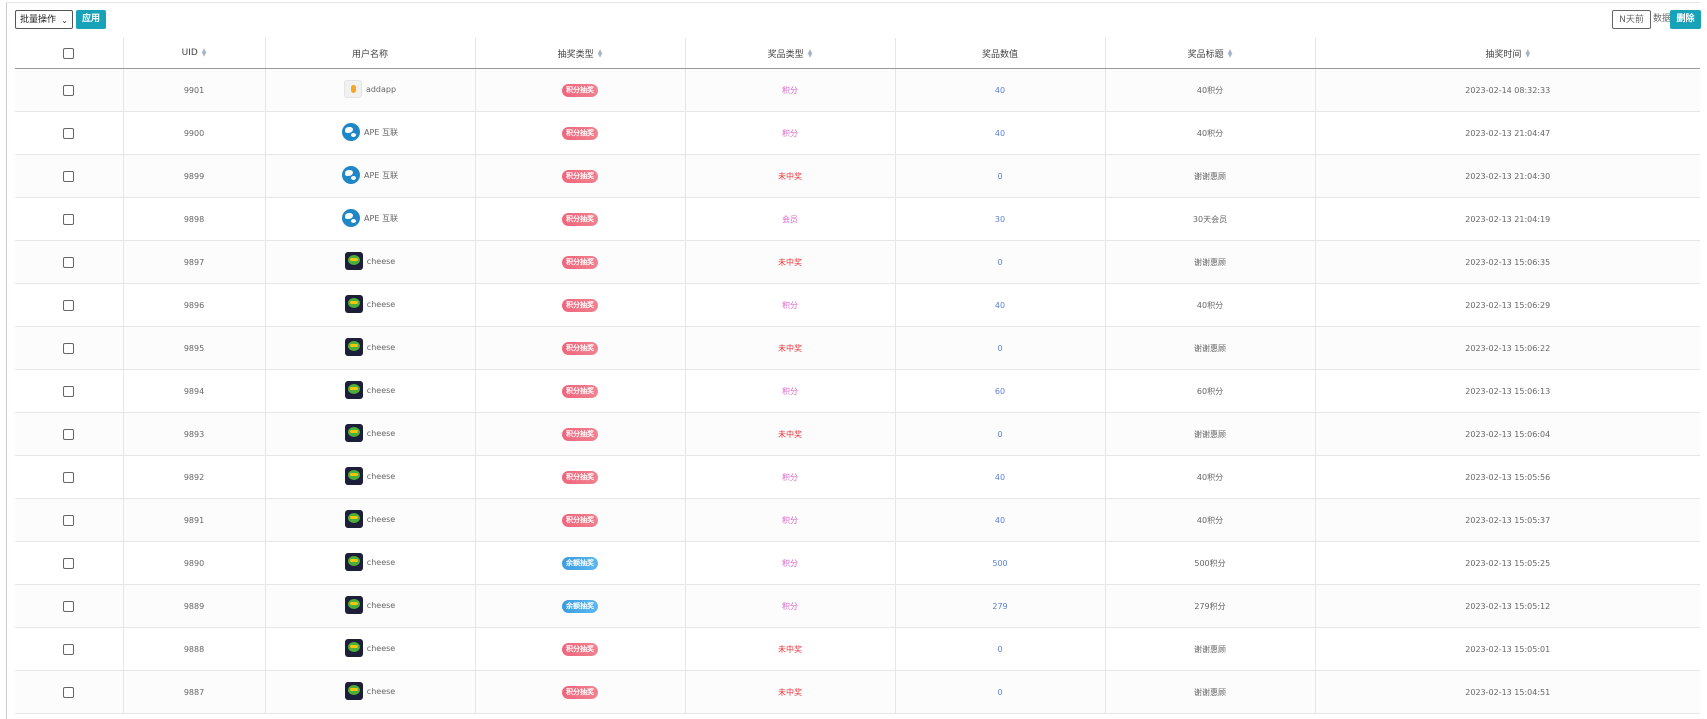  I want to click on prize-title-cell: 40积分, so click(1209, 520).